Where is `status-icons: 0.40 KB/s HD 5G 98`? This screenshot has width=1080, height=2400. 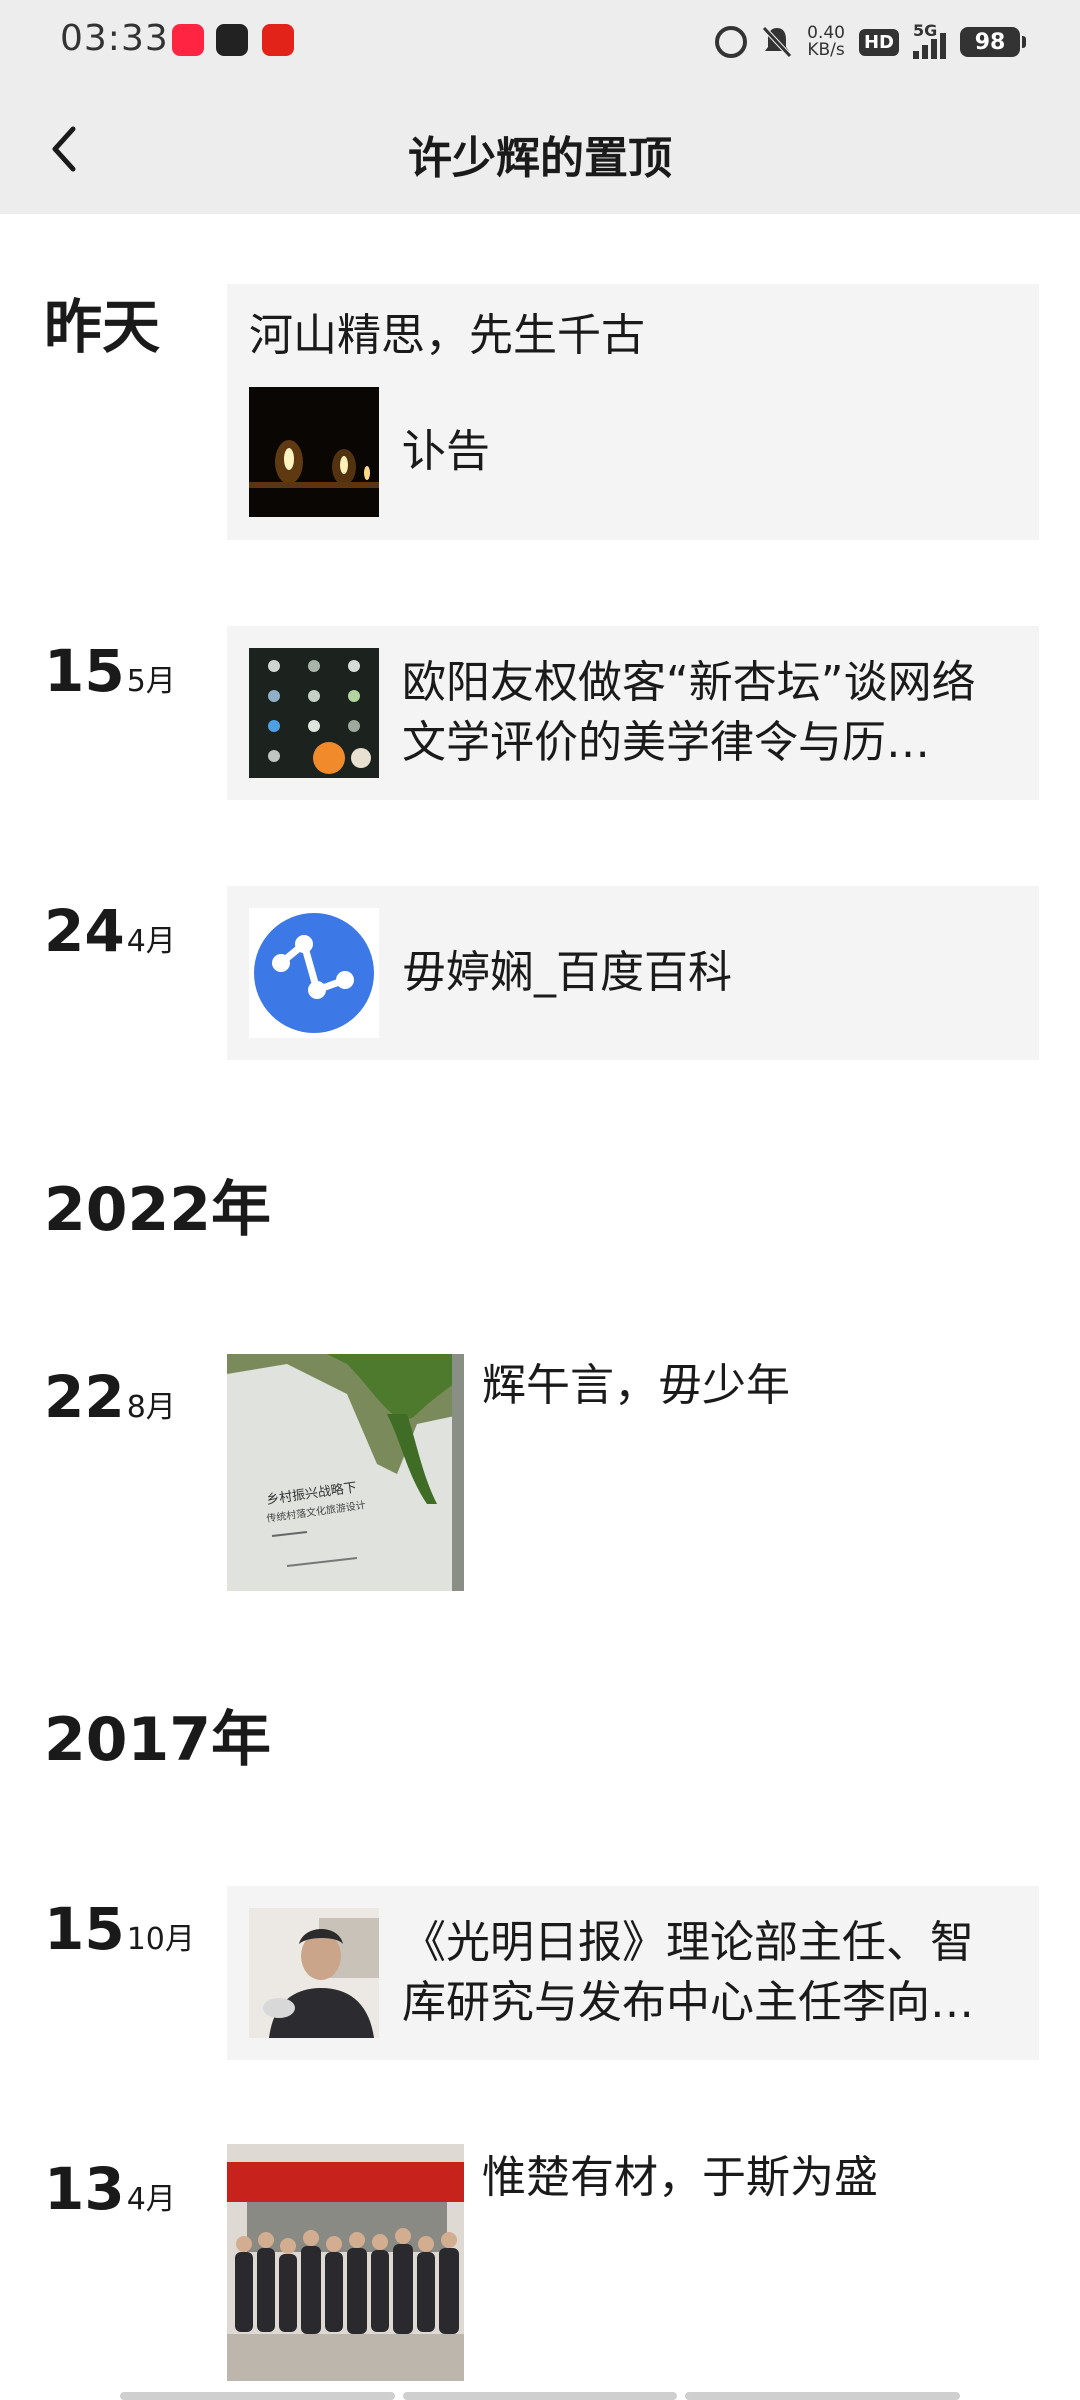 status-icons: 0.40 KB/s HD 5G 98 is located at coordinates (870, 42).